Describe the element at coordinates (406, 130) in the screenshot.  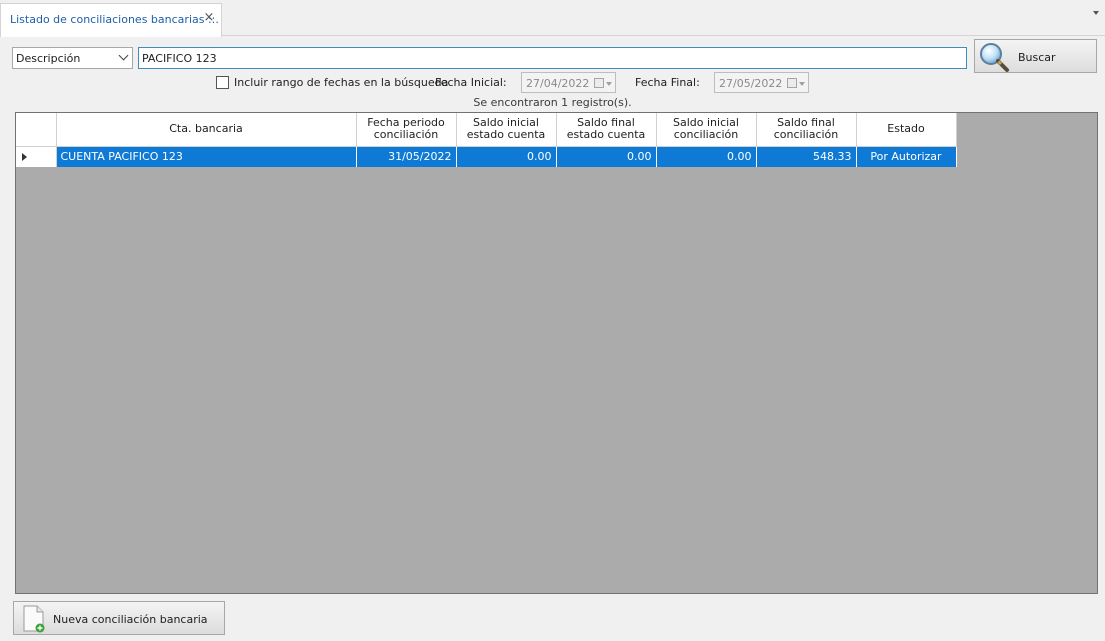
I see `column-header-period-date: Fecha periodo conciliación` at that location.